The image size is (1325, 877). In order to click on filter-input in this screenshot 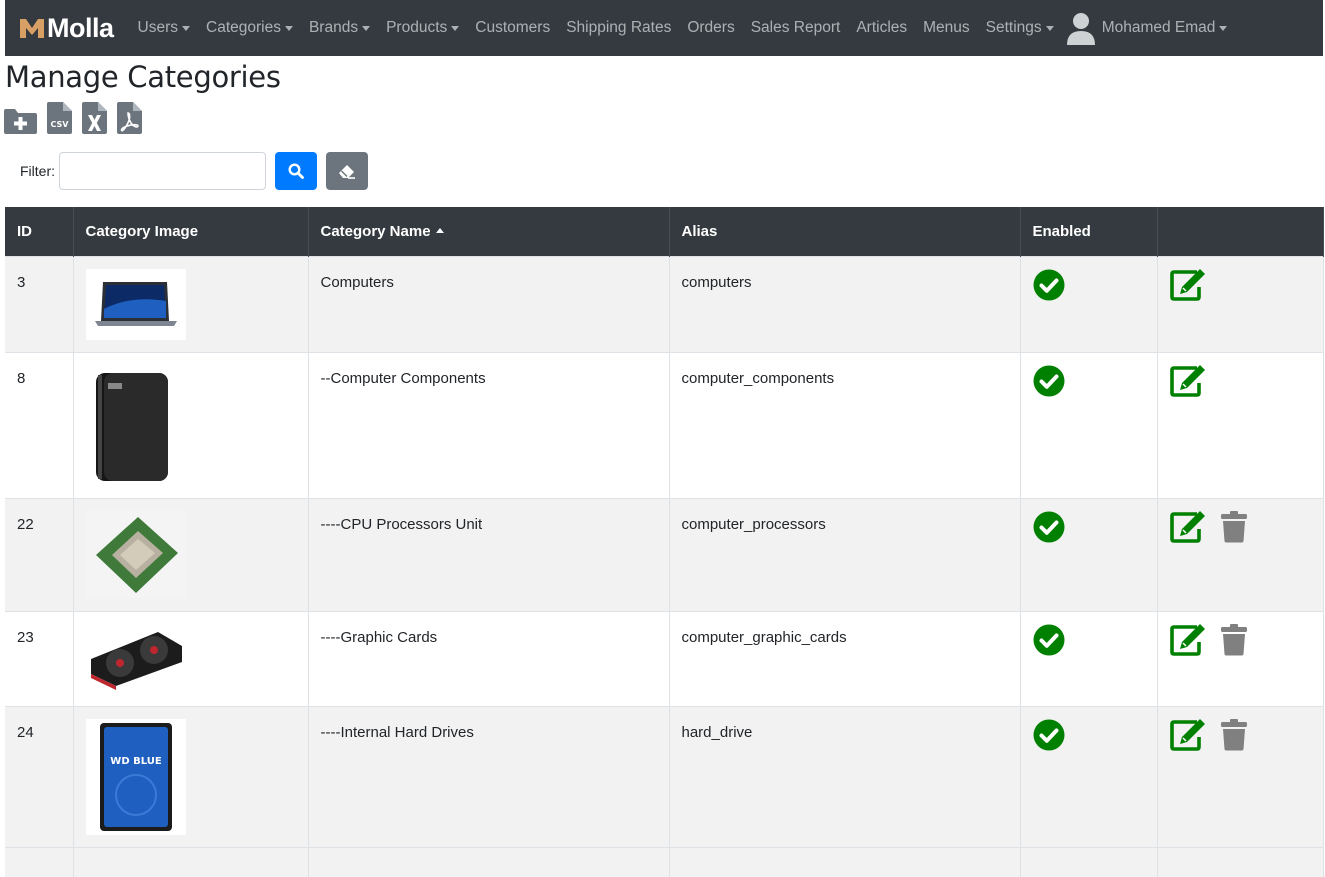, I will do `click(162, 171)`.